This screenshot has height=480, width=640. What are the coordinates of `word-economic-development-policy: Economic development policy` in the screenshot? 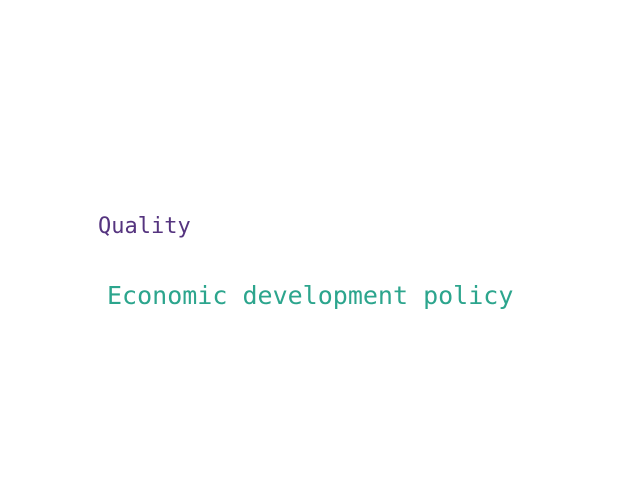 It's located at (310, 295).